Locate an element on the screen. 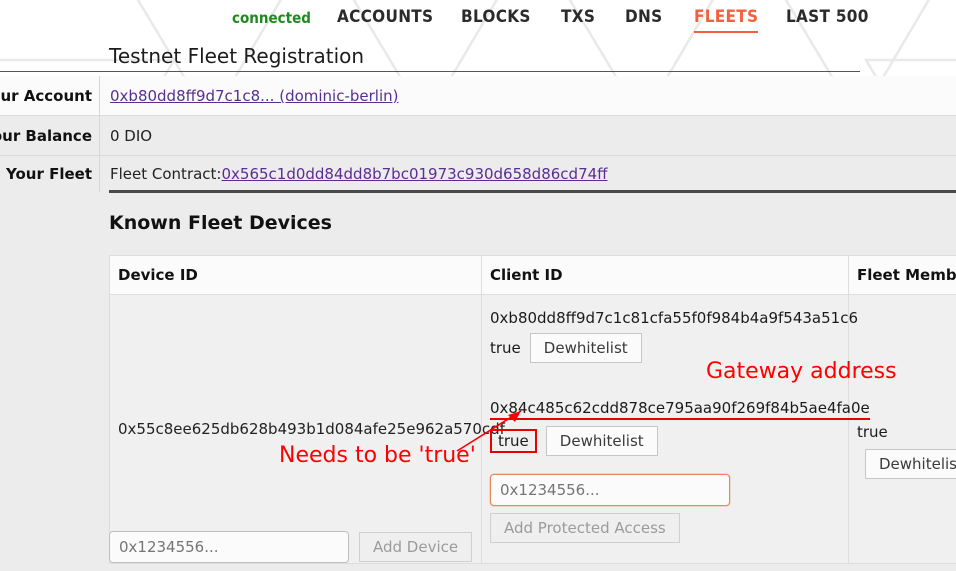 This screenshot has width=956, height=571. fleet-member-flag: true is located at coordinates (872, 432).